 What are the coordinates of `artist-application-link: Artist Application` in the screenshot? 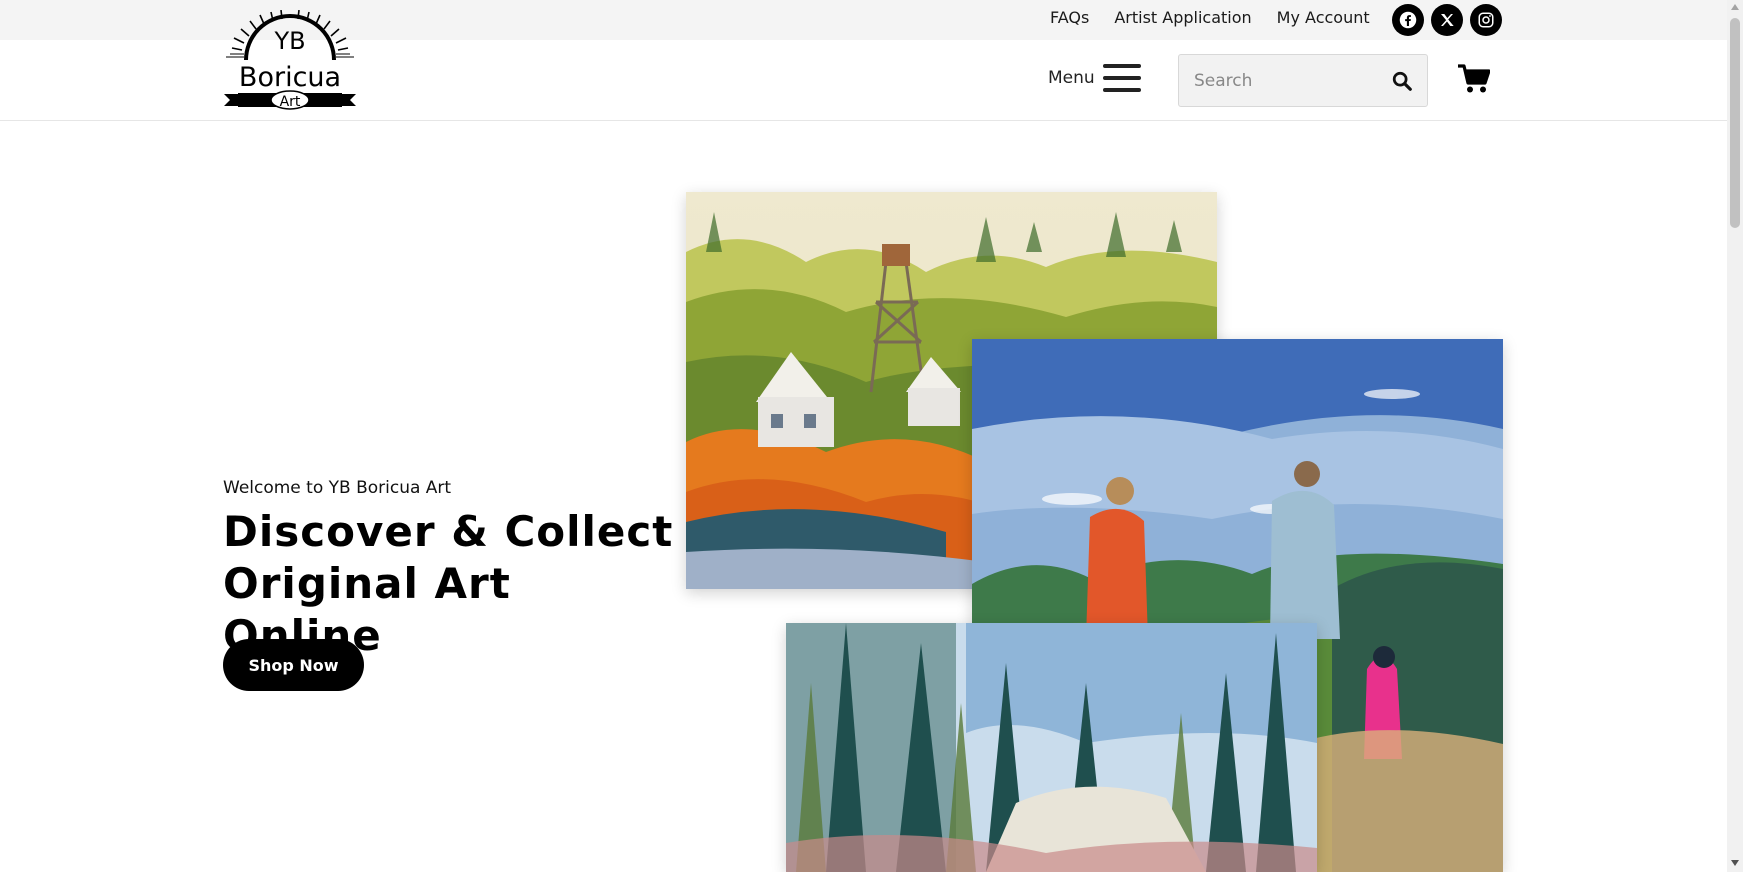 It's located at (1182, 17).